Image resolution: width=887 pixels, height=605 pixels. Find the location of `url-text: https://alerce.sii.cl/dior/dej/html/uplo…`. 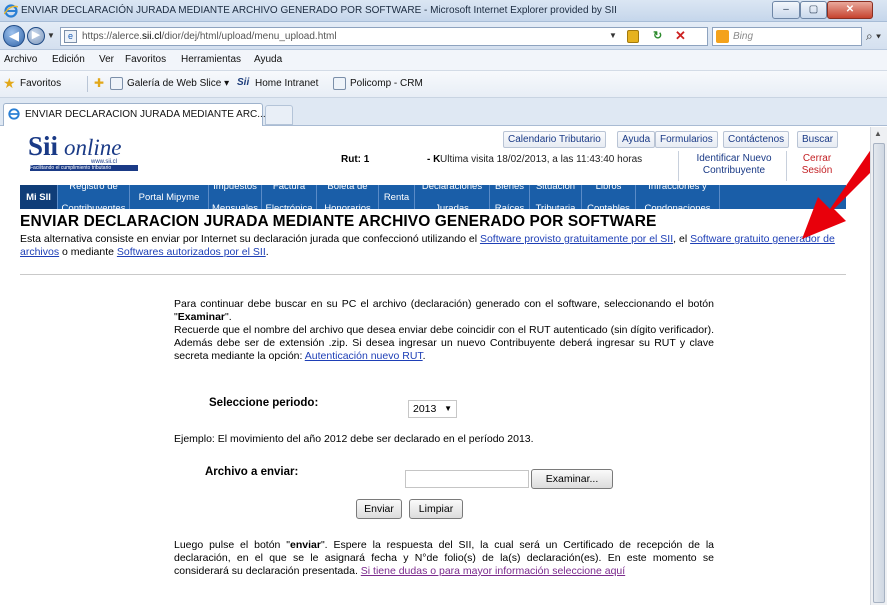

url-text: https://alerce.sii.cl/dior/dej/html/uplo… is located at coordinates (209, 36).